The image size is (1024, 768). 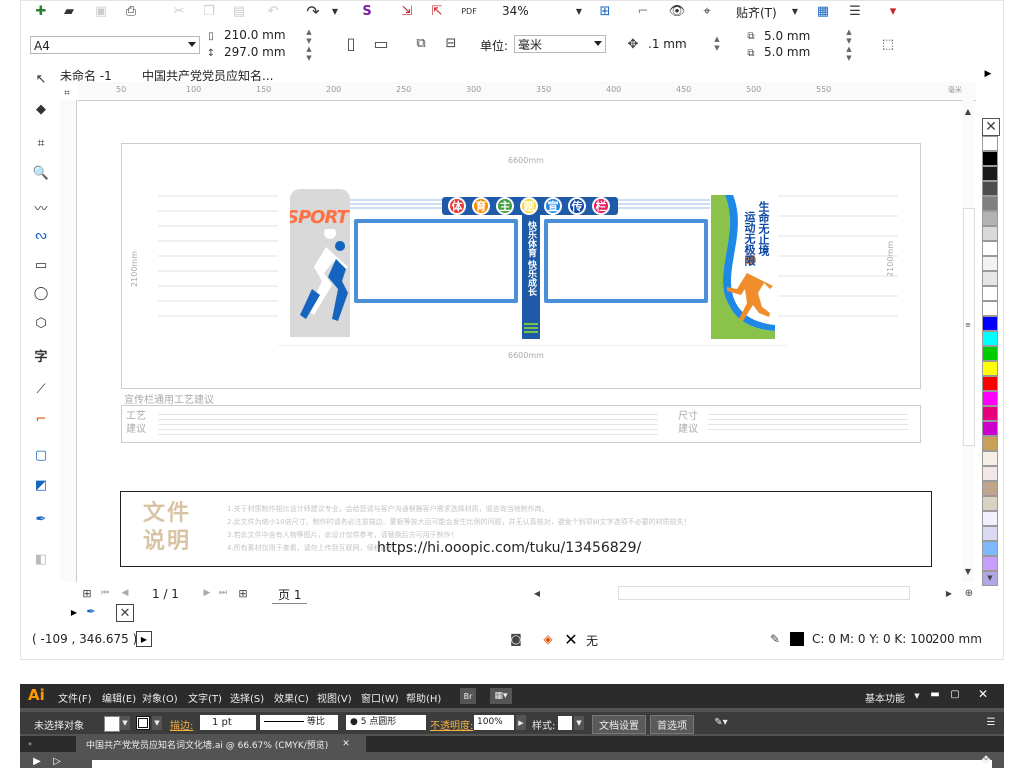 I want to click on import-icon: ⇲, so click(x=407, y=11).